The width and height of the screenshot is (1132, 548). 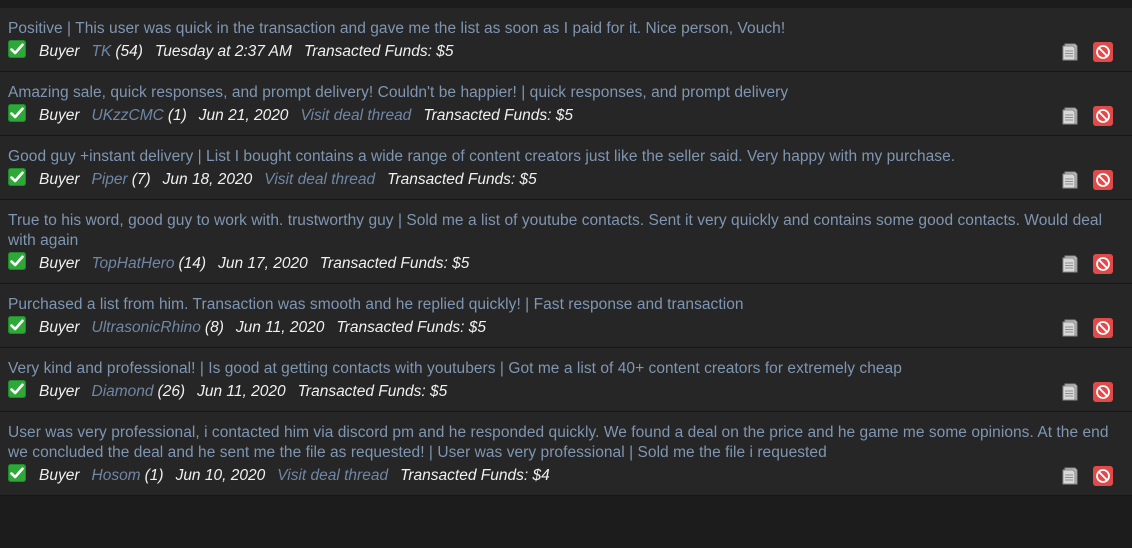 I want to click on feedback-date: Jun 18, 2020, so click(x=208, y=180).